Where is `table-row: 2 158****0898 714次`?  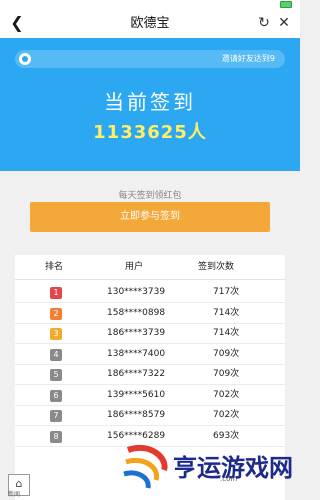
table-row: 2 158****0898 714次 is located at coordinates (150, 313).